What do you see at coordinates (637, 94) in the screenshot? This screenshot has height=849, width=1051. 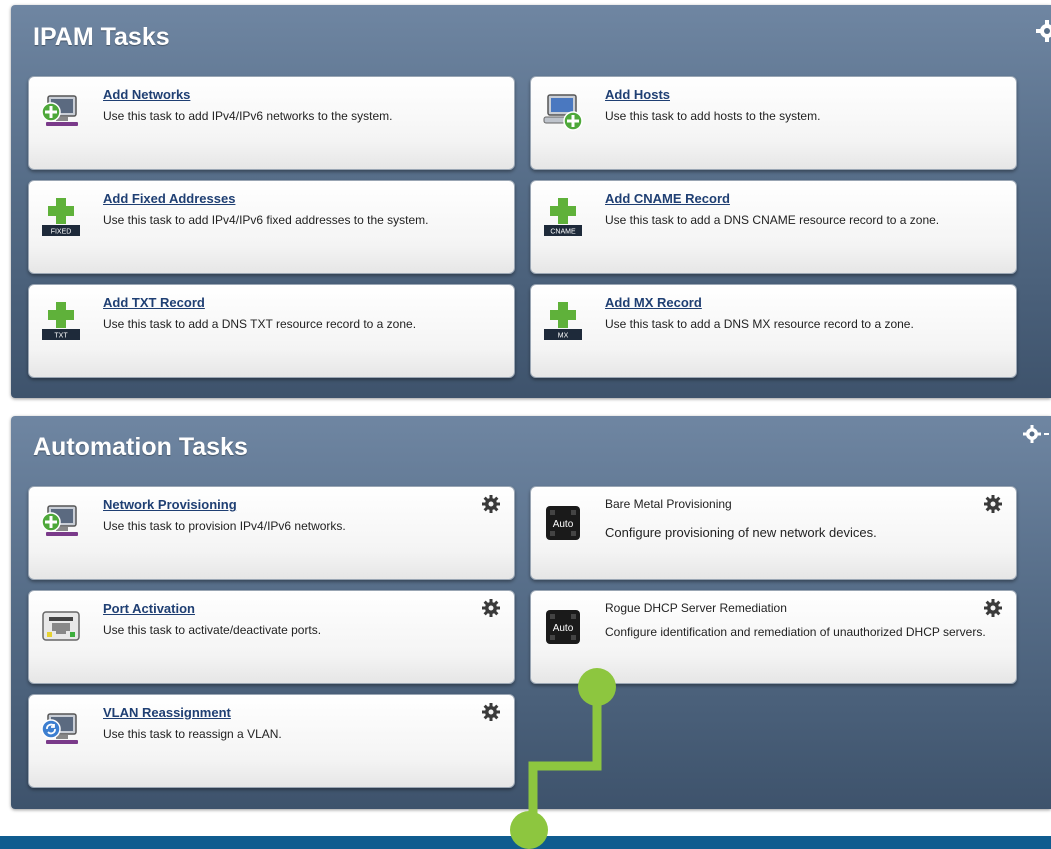 I see `add-hosts-link: Add Hosts` at bounding box center [637, 94].